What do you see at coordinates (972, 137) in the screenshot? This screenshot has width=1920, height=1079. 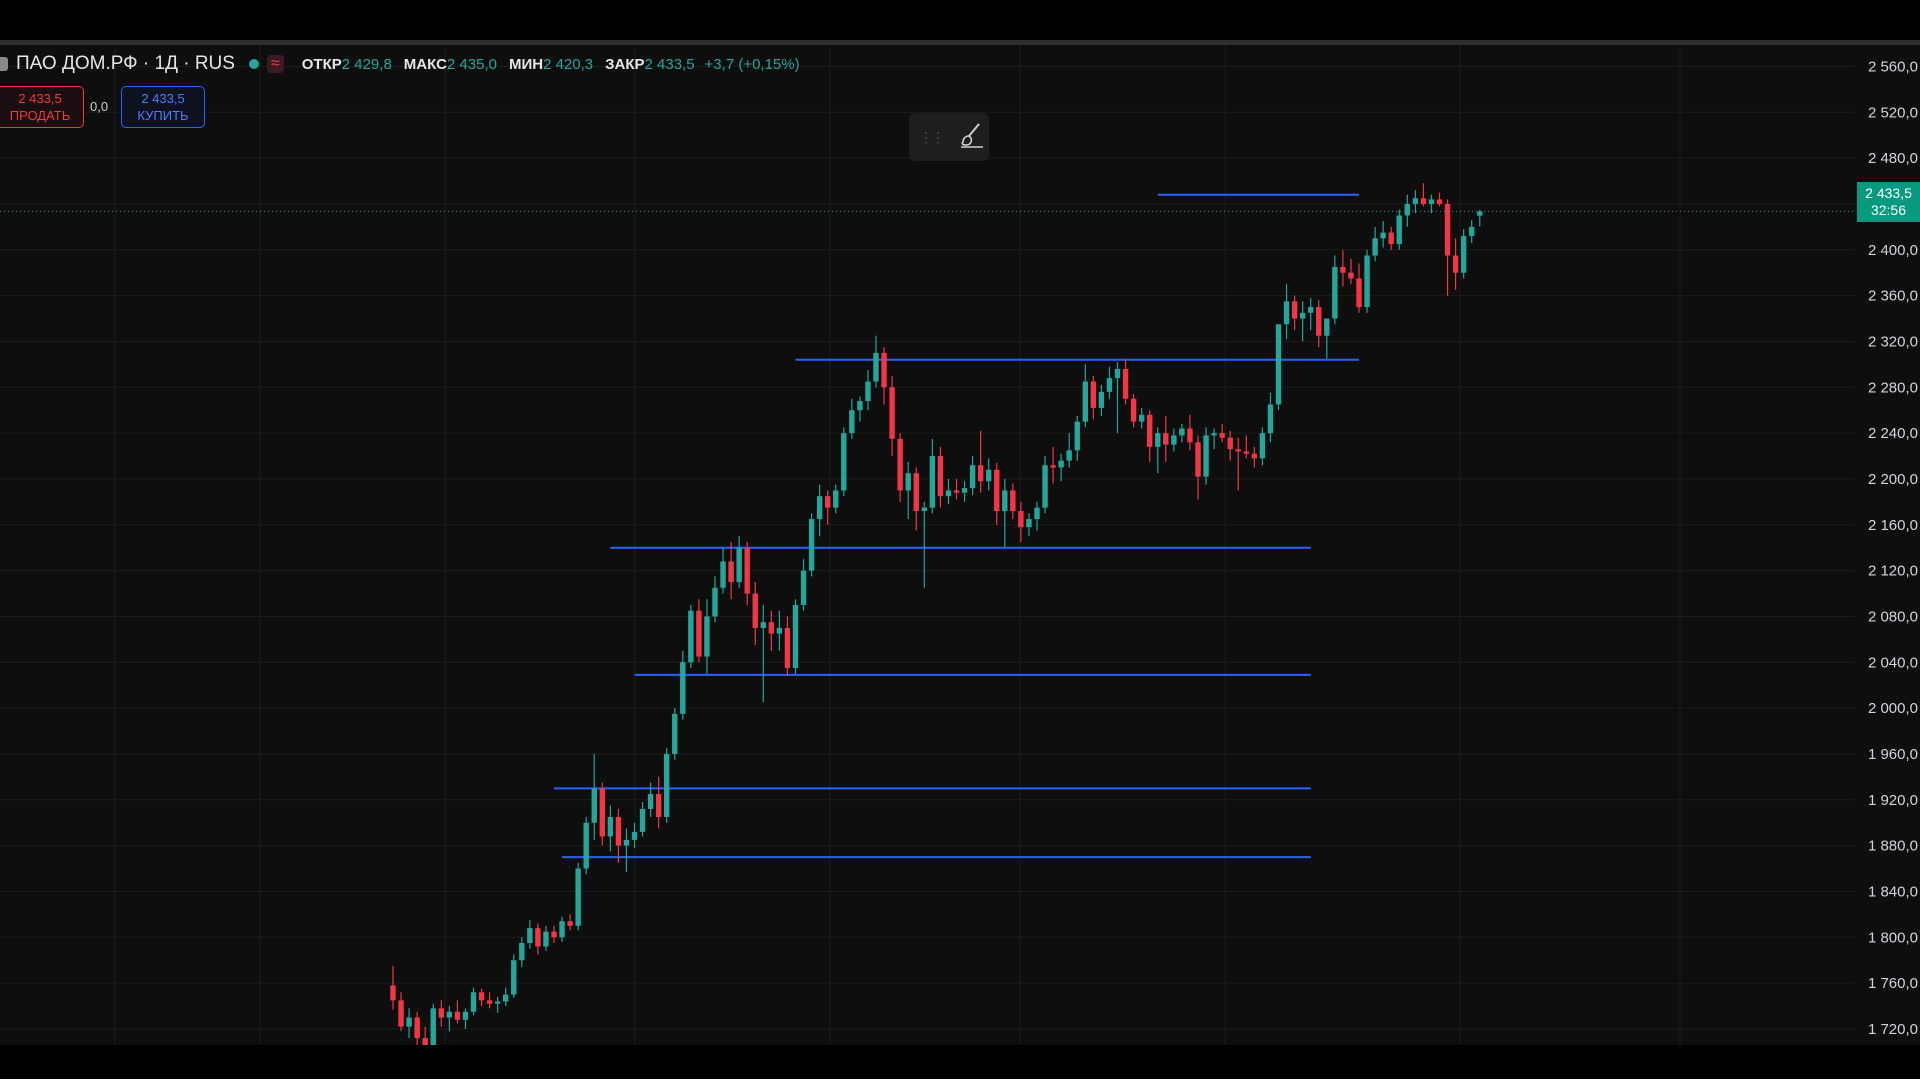 I see `brush-icon` at bounding box center [972, 137].